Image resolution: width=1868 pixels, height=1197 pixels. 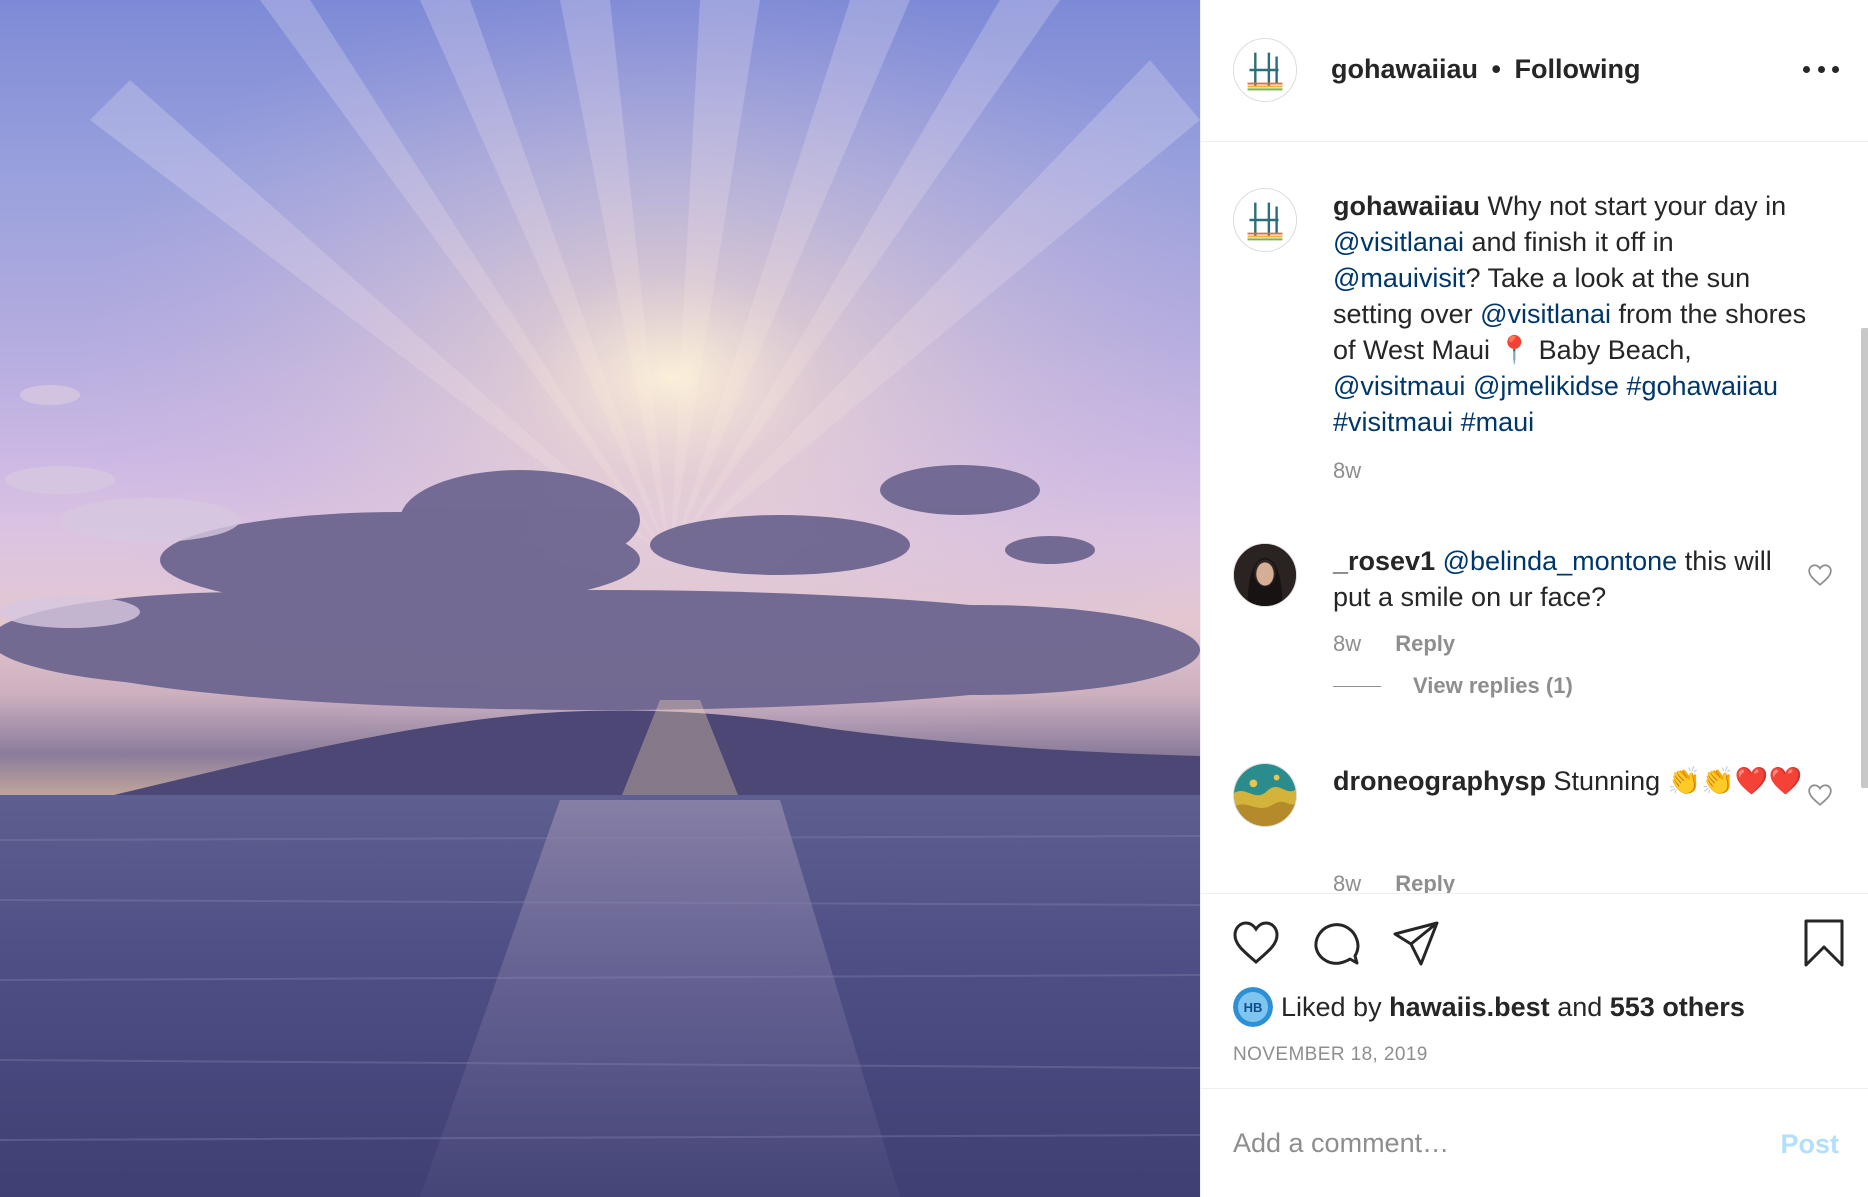 I want to click on text-segment: Stunning 👏👏, so click(x=1644, y=781).